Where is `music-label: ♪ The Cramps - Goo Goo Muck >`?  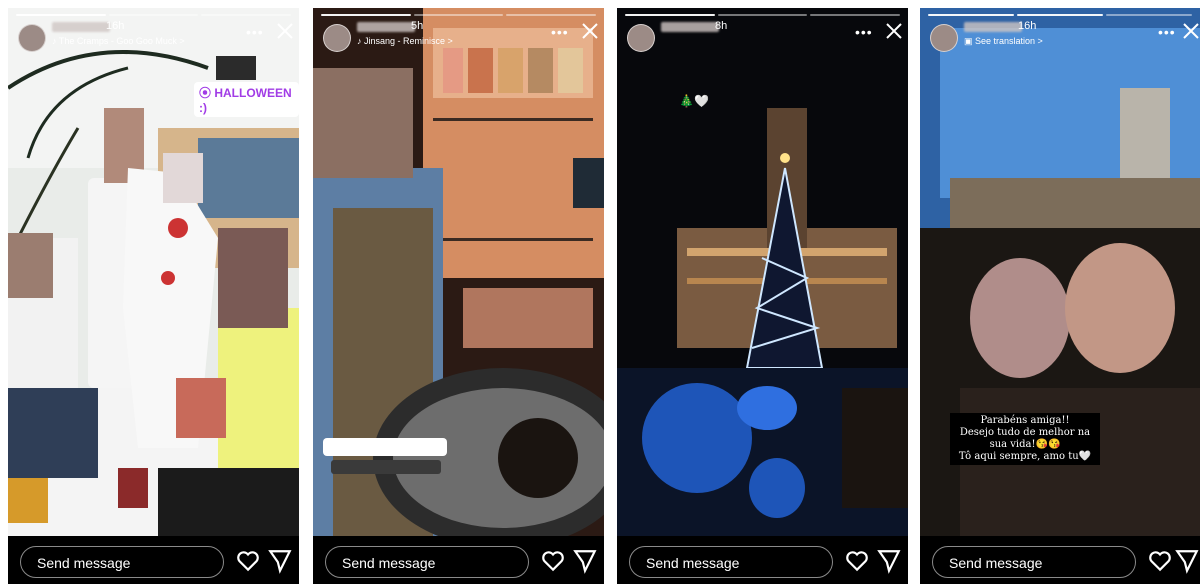
music-label: ♪ The Cramps - Goo Goo Muck > is located at coordinates (118, 41).